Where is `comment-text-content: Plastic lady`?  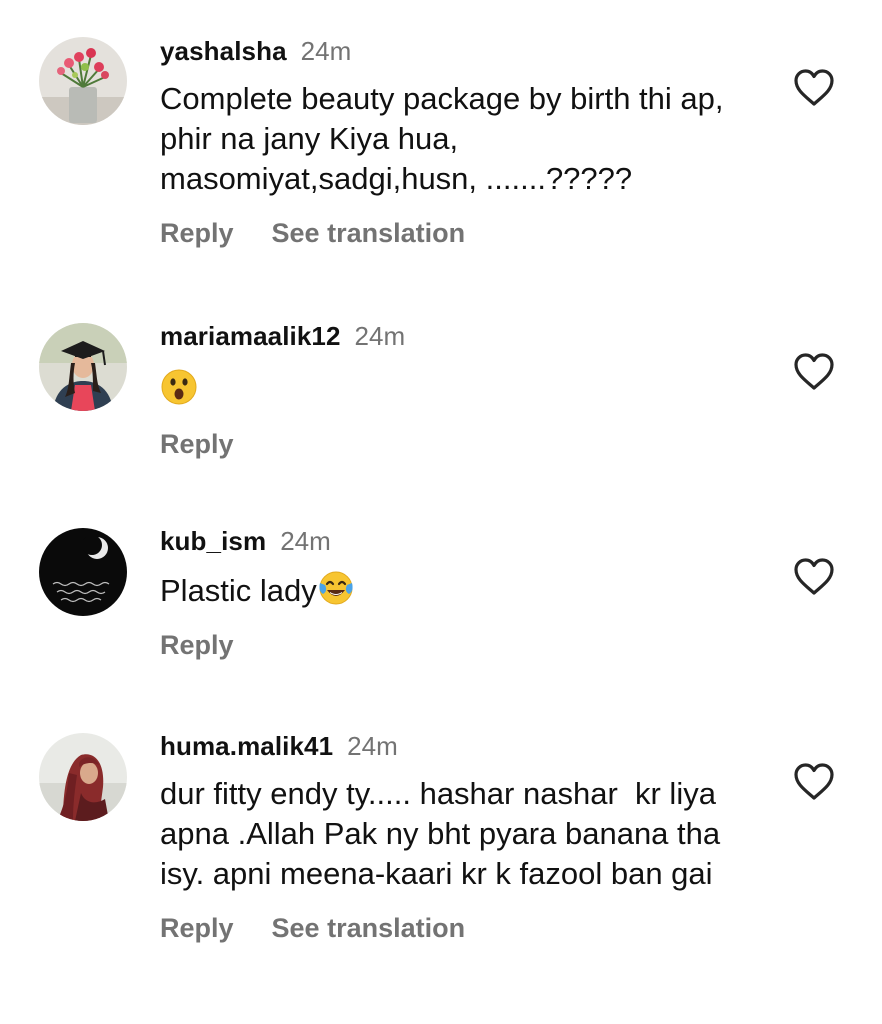 comment-text-content: Plastic lady is located at coordinates (238, 590).